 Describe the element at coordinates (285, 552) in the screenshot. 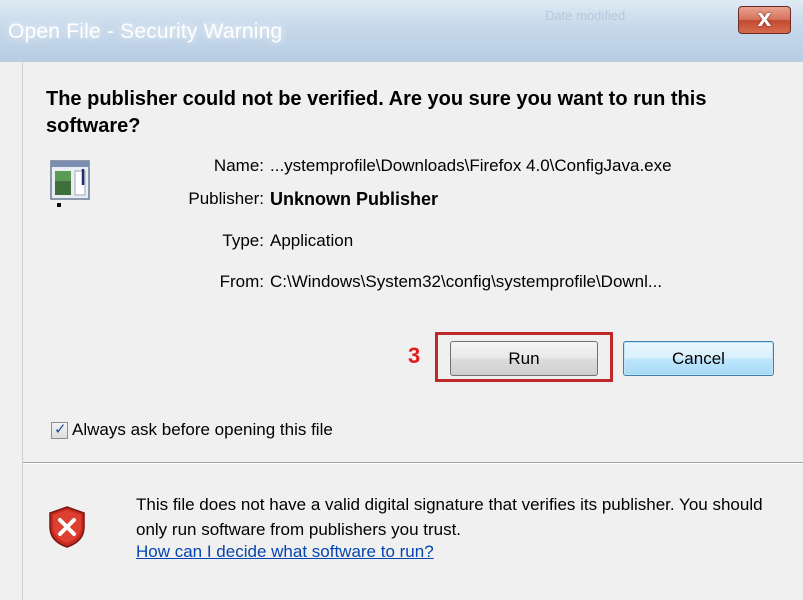

I see `help-link: How can I decide what software to run?` at that location.